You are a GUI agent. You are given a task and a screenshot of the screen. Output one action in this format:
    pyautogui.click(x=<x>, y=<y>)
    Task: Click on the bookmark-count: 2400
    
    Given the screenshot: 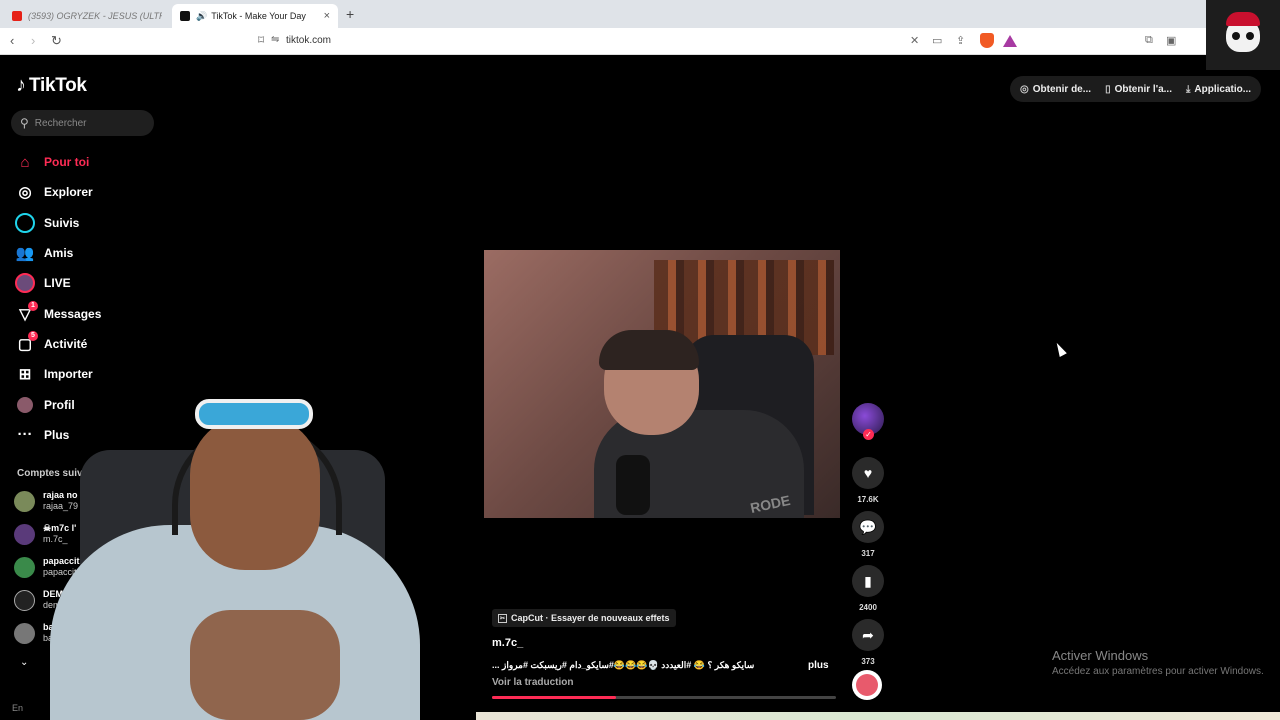 What is the action you would take?
    pyautogui.click(x=868, y=607)
    